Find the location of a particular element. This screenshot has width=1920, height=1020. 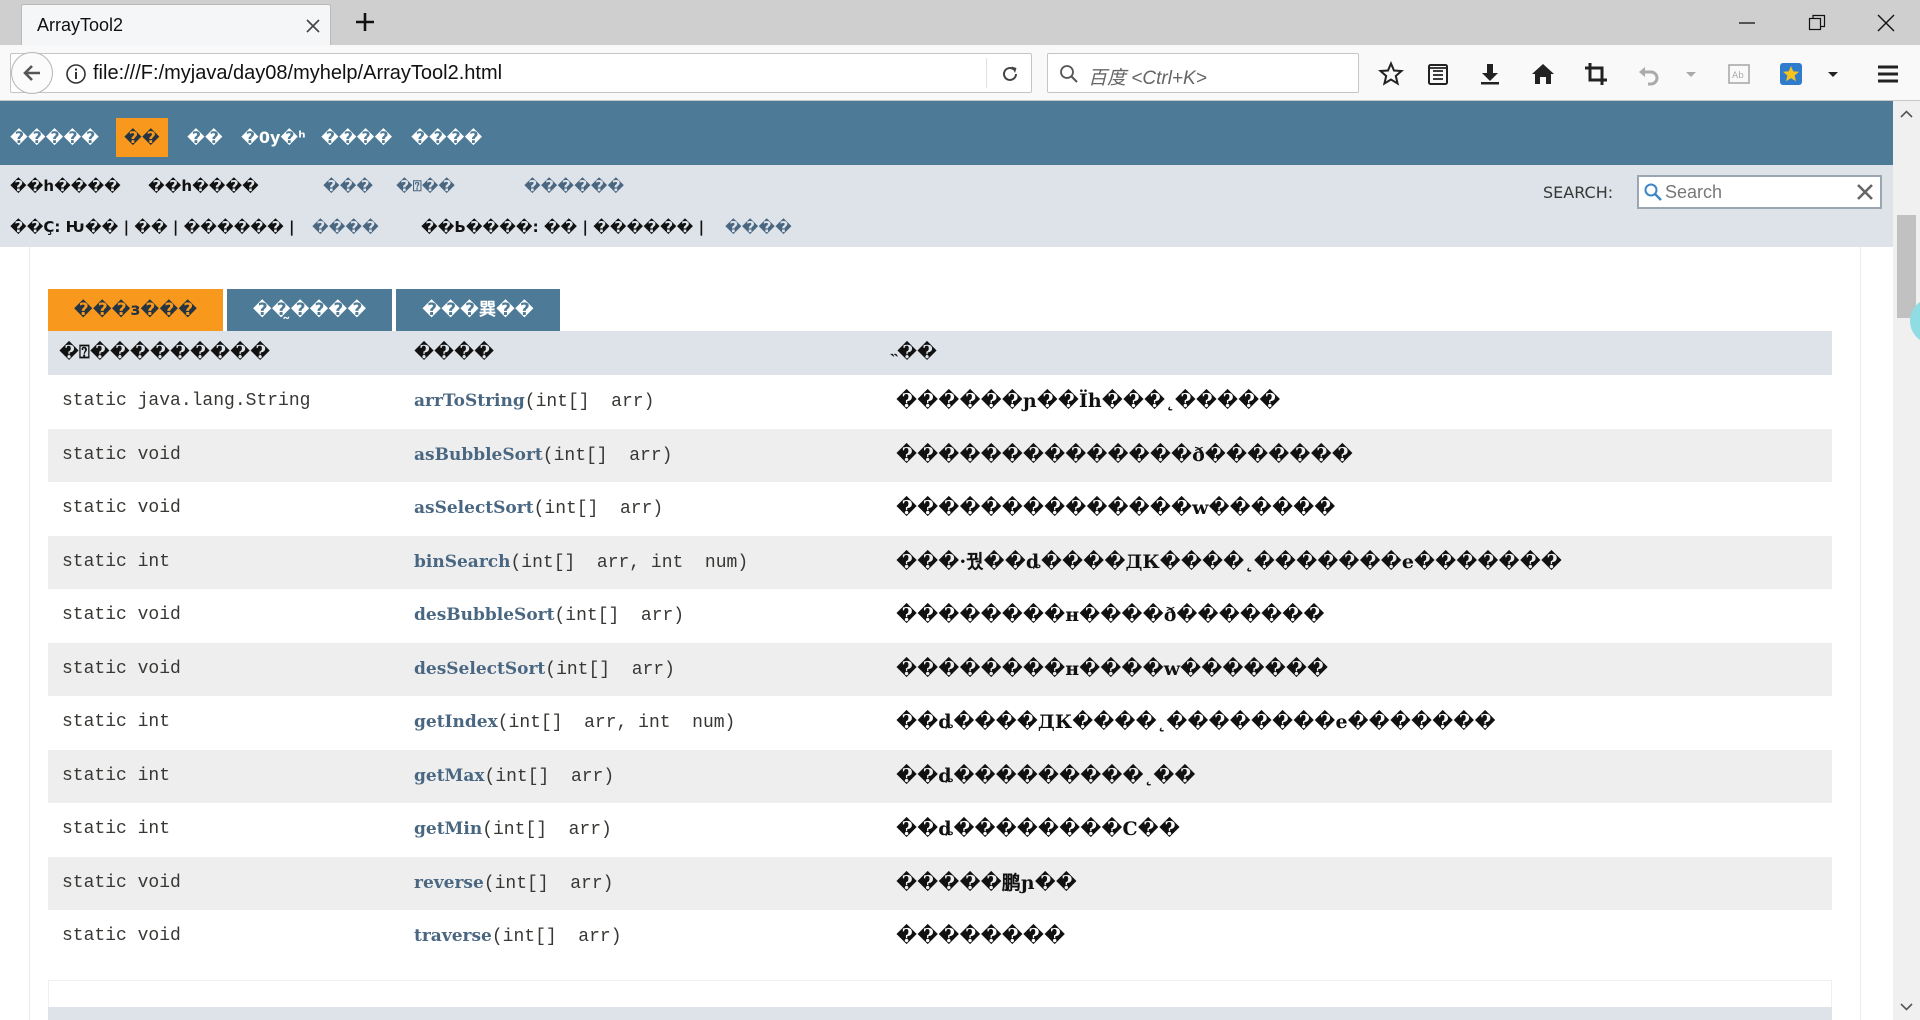

method-description: ��ȡ���������˛�� is located at coordinates (1046, 775).